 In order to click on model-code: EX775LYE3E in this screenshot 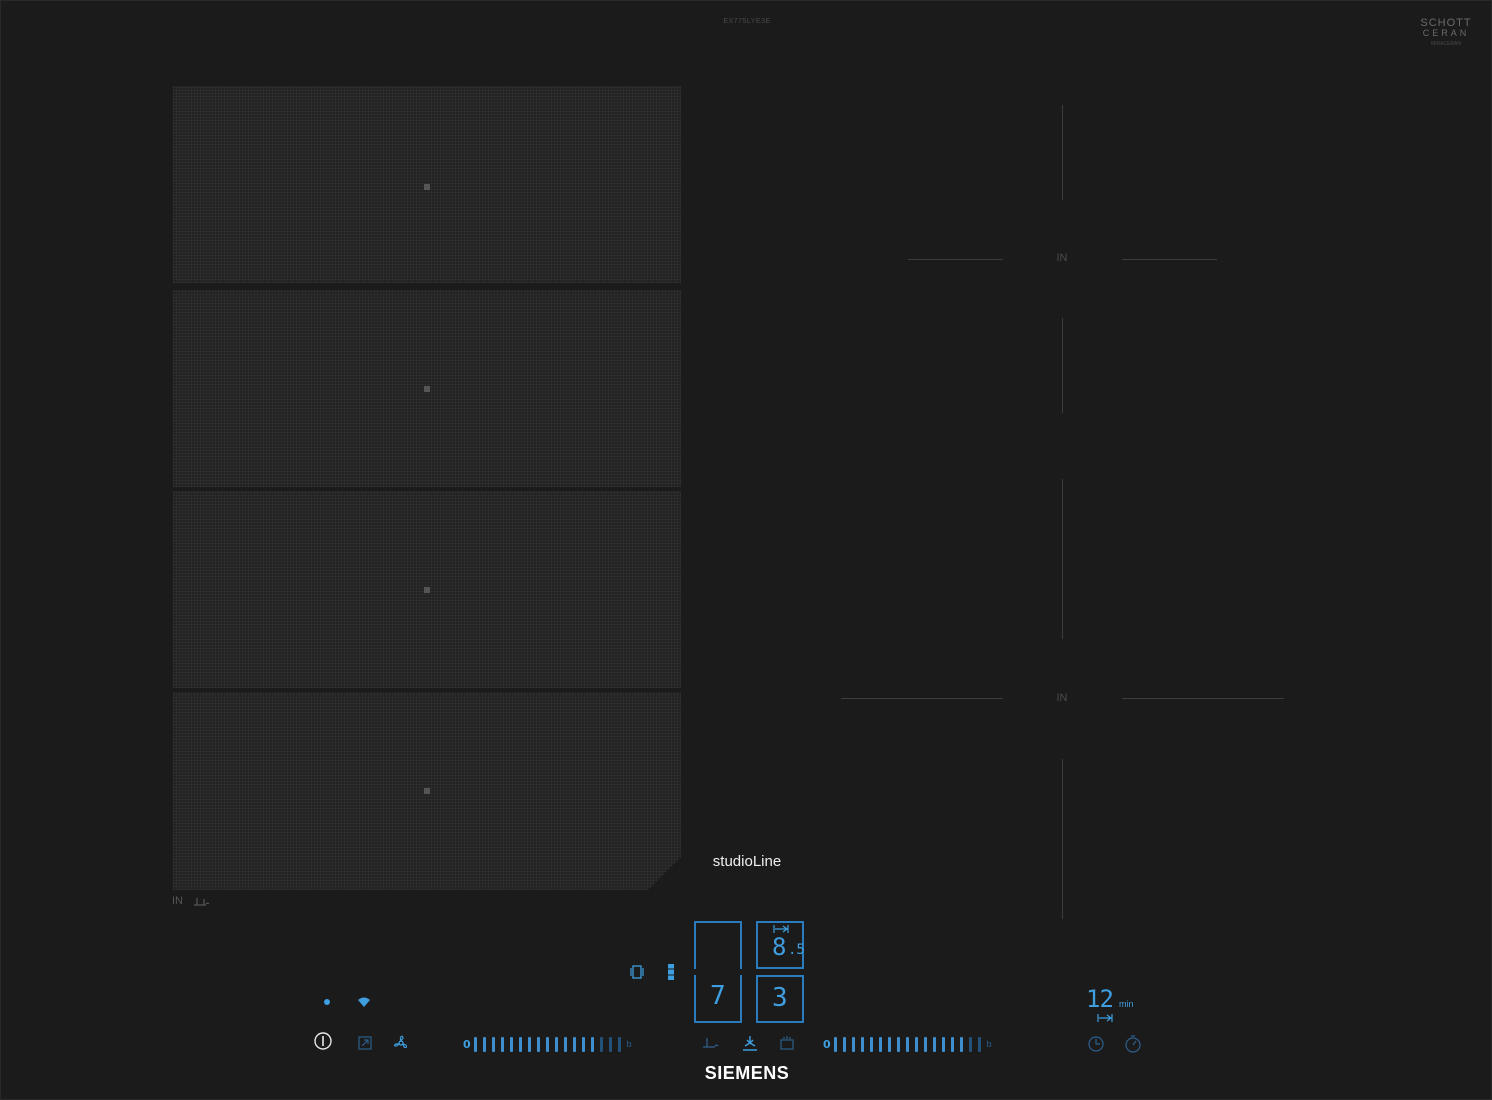, I will do `click(747, 21)`.